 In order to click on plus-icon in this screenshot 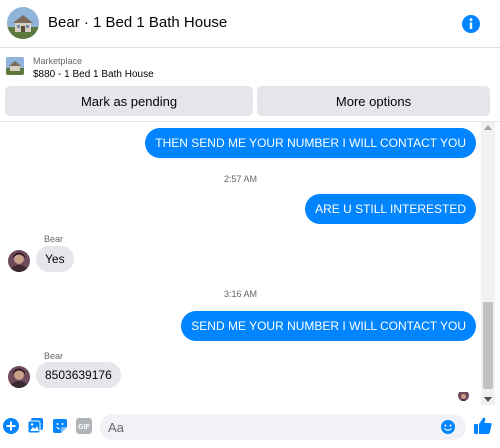, I will do `click(11, 426)`.